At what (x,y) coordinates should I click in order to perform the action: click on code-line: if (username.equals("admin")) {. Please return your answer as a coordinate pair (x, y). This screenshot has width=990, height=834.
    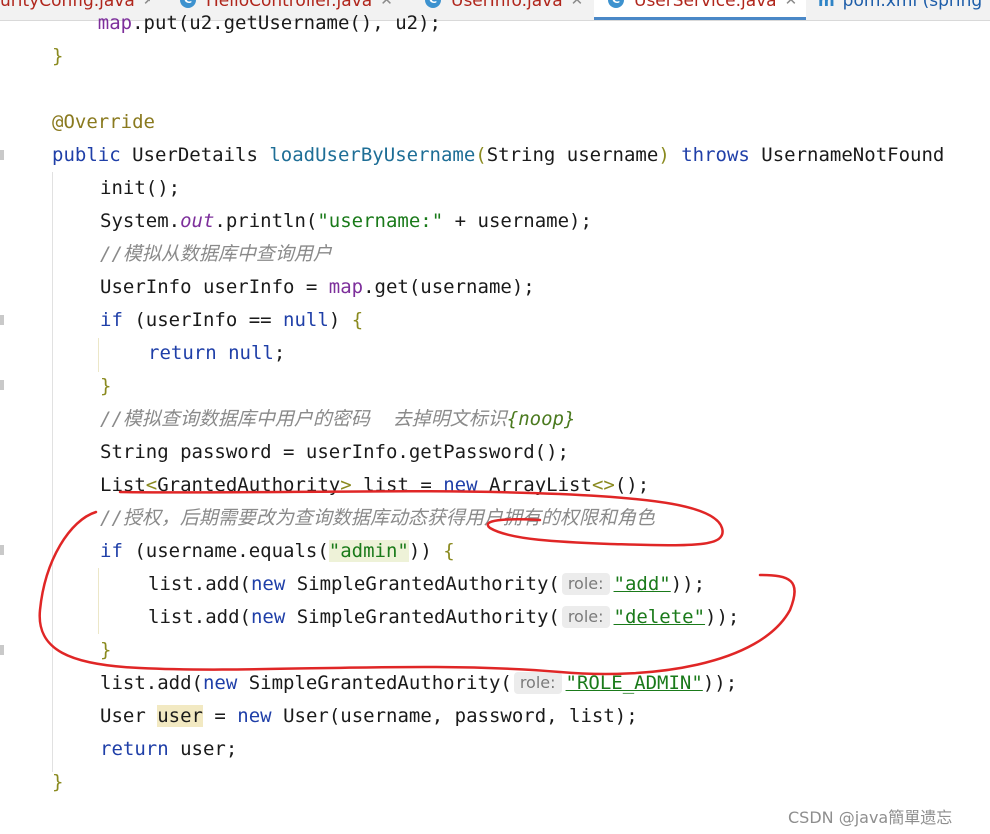
    Looking at the image, I should click on (277, 551).